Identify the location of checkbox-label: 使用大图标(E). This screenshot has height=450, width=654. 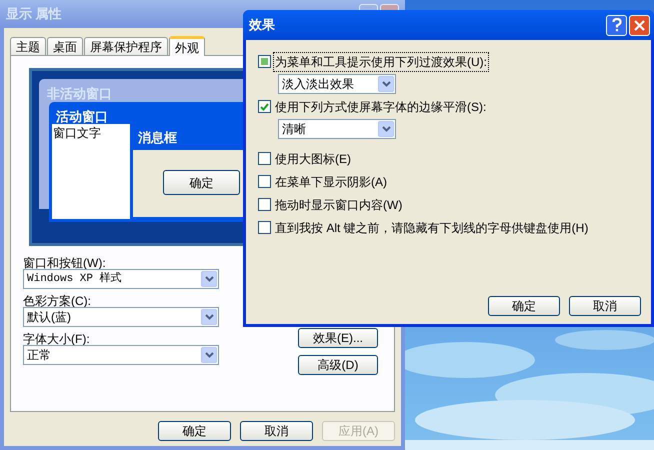
(313, 159).